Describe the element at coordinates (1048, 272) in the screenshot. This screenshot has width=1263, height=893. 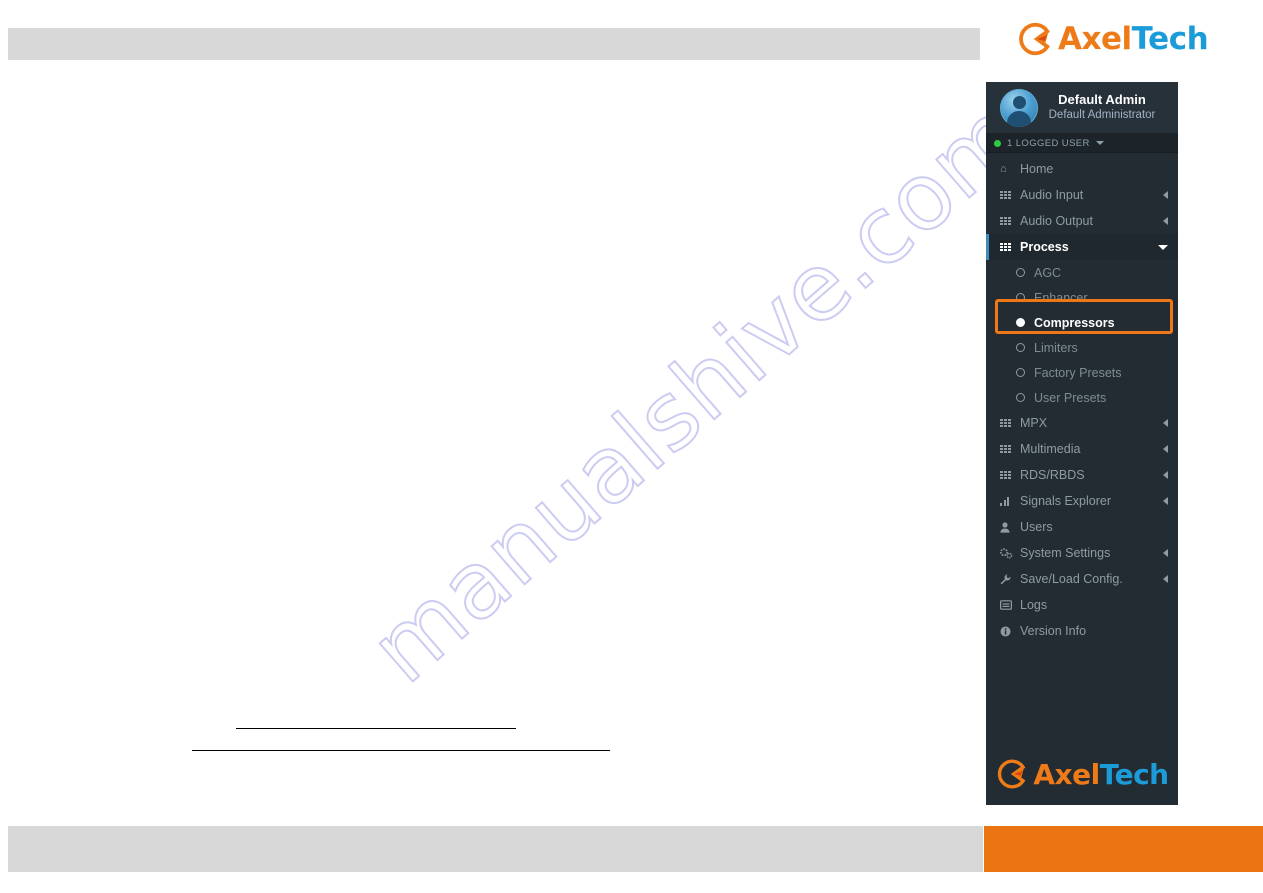
I see `submenu-item-label: AGC` at that location.